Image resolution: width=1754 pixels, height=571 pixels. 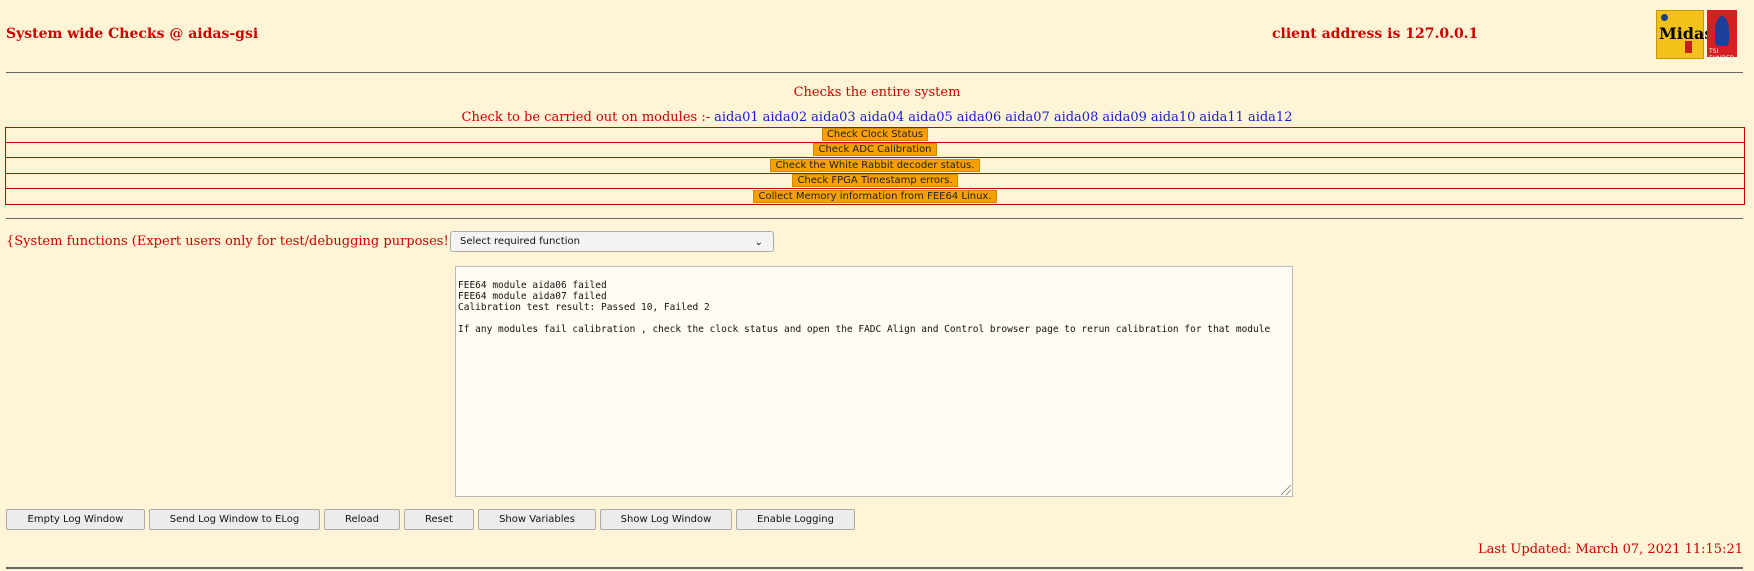 What do you see at coordinates (877, 92) in the screenshot?
I see `page-subtitle: Checks the entire system` at bounding box center [877, 92].